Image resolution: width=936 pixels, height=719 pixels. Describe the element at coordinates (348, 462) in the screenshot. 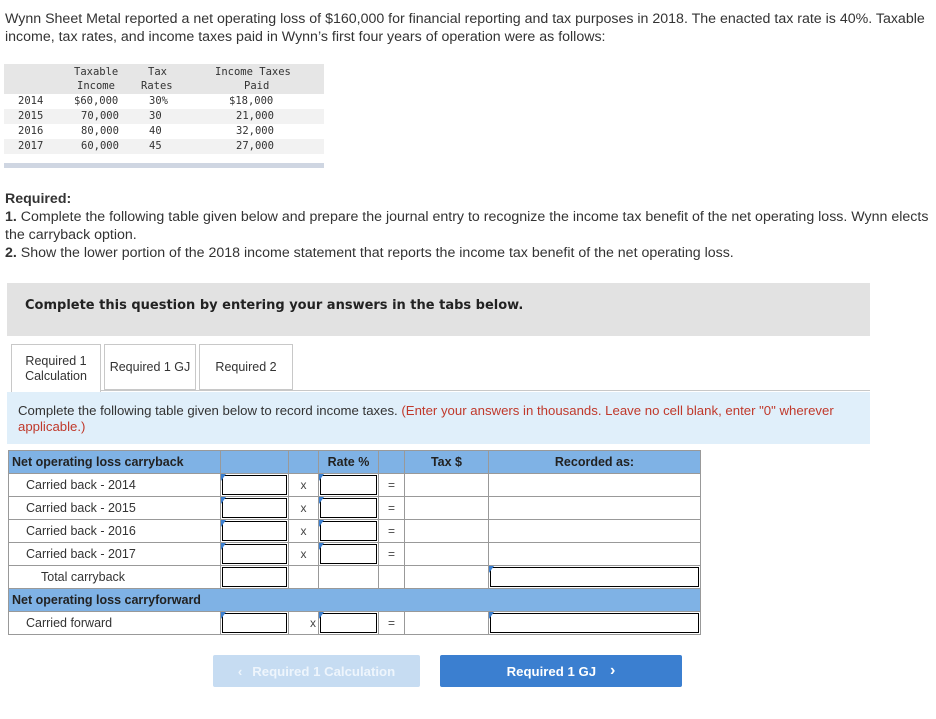

I see `rate-column-header: Rate %` at that location.